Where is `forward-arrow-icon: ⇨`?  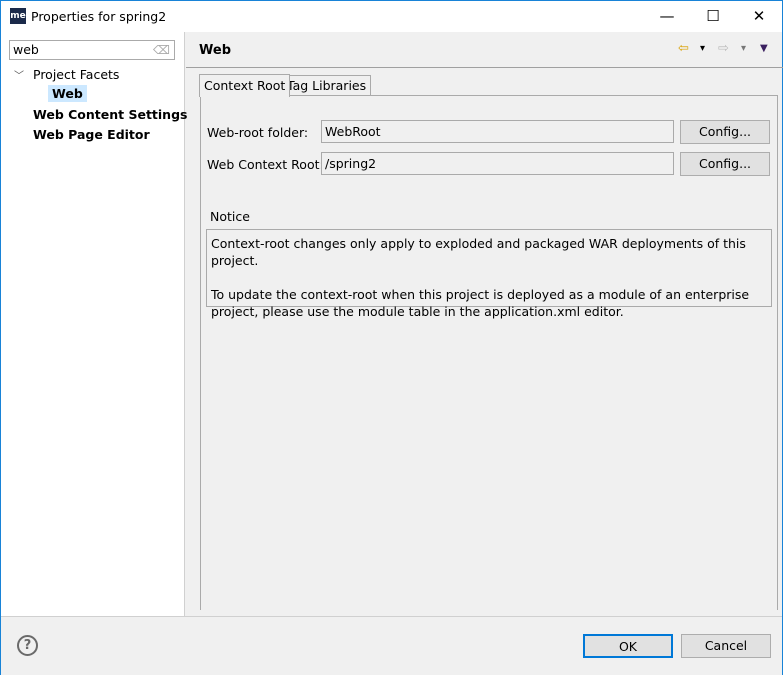
forward-arrow-icon: ⇨ is located at coordinates (723, 48).